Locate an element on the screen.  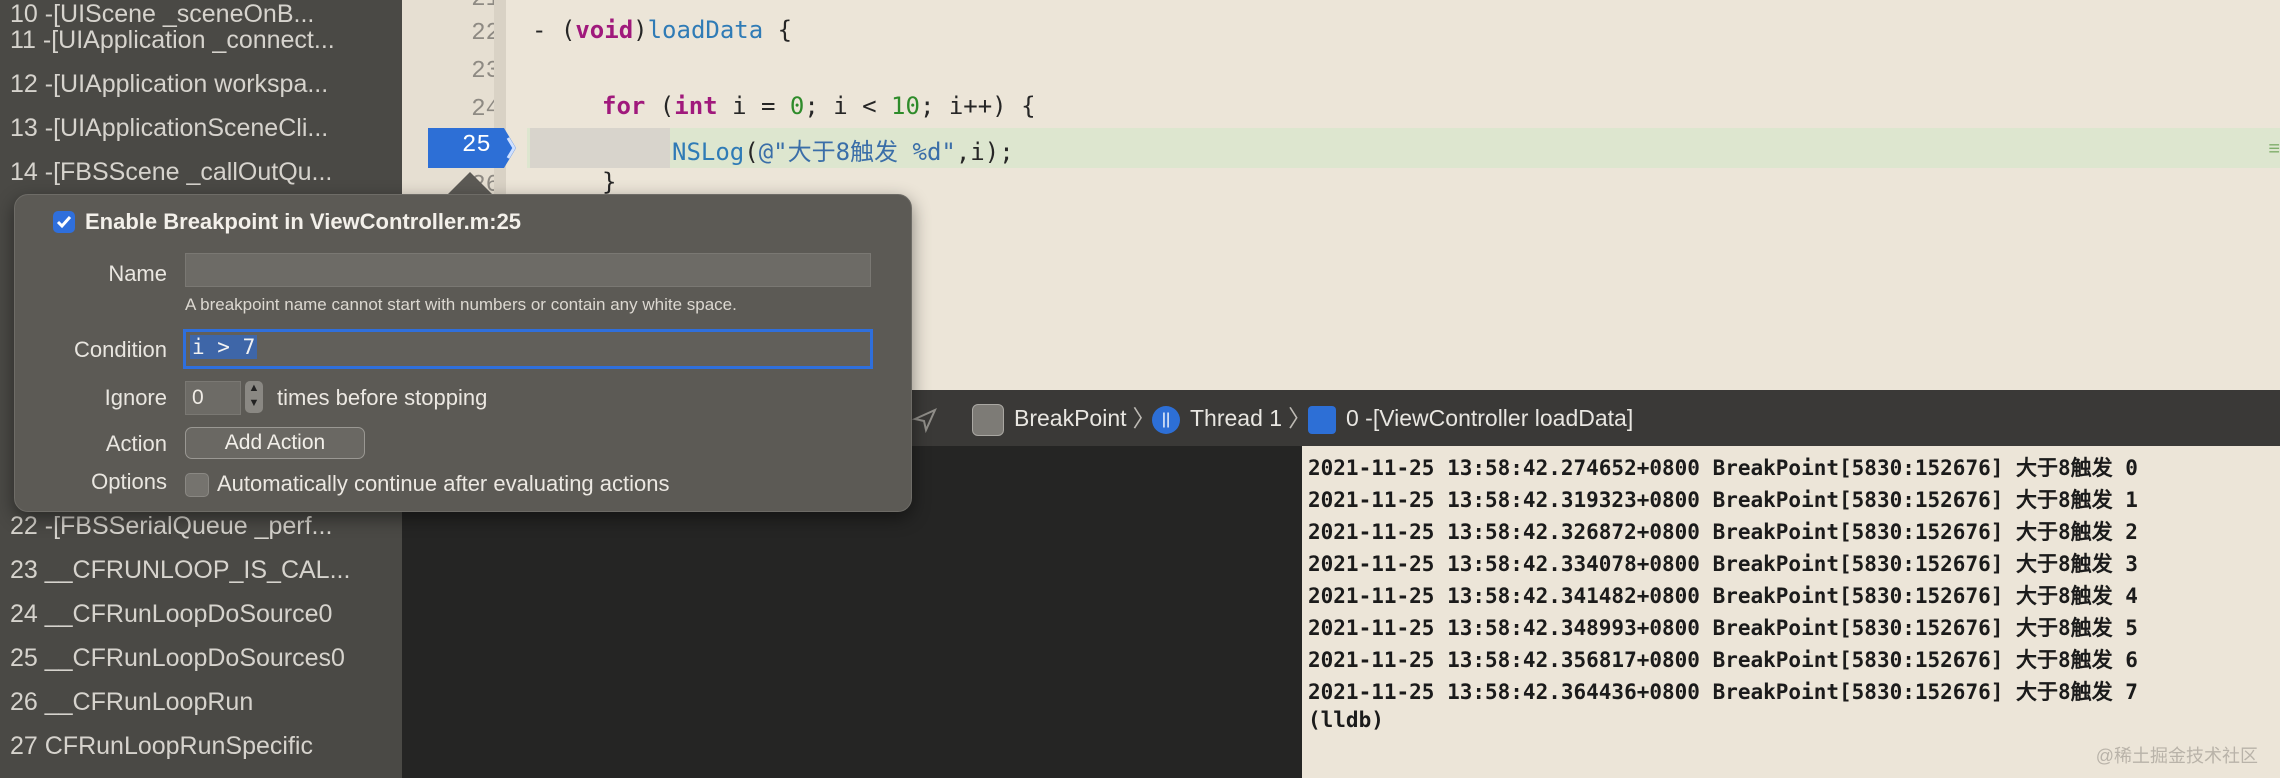
condition-field: i > 7 is located at coordinates (528, 349).